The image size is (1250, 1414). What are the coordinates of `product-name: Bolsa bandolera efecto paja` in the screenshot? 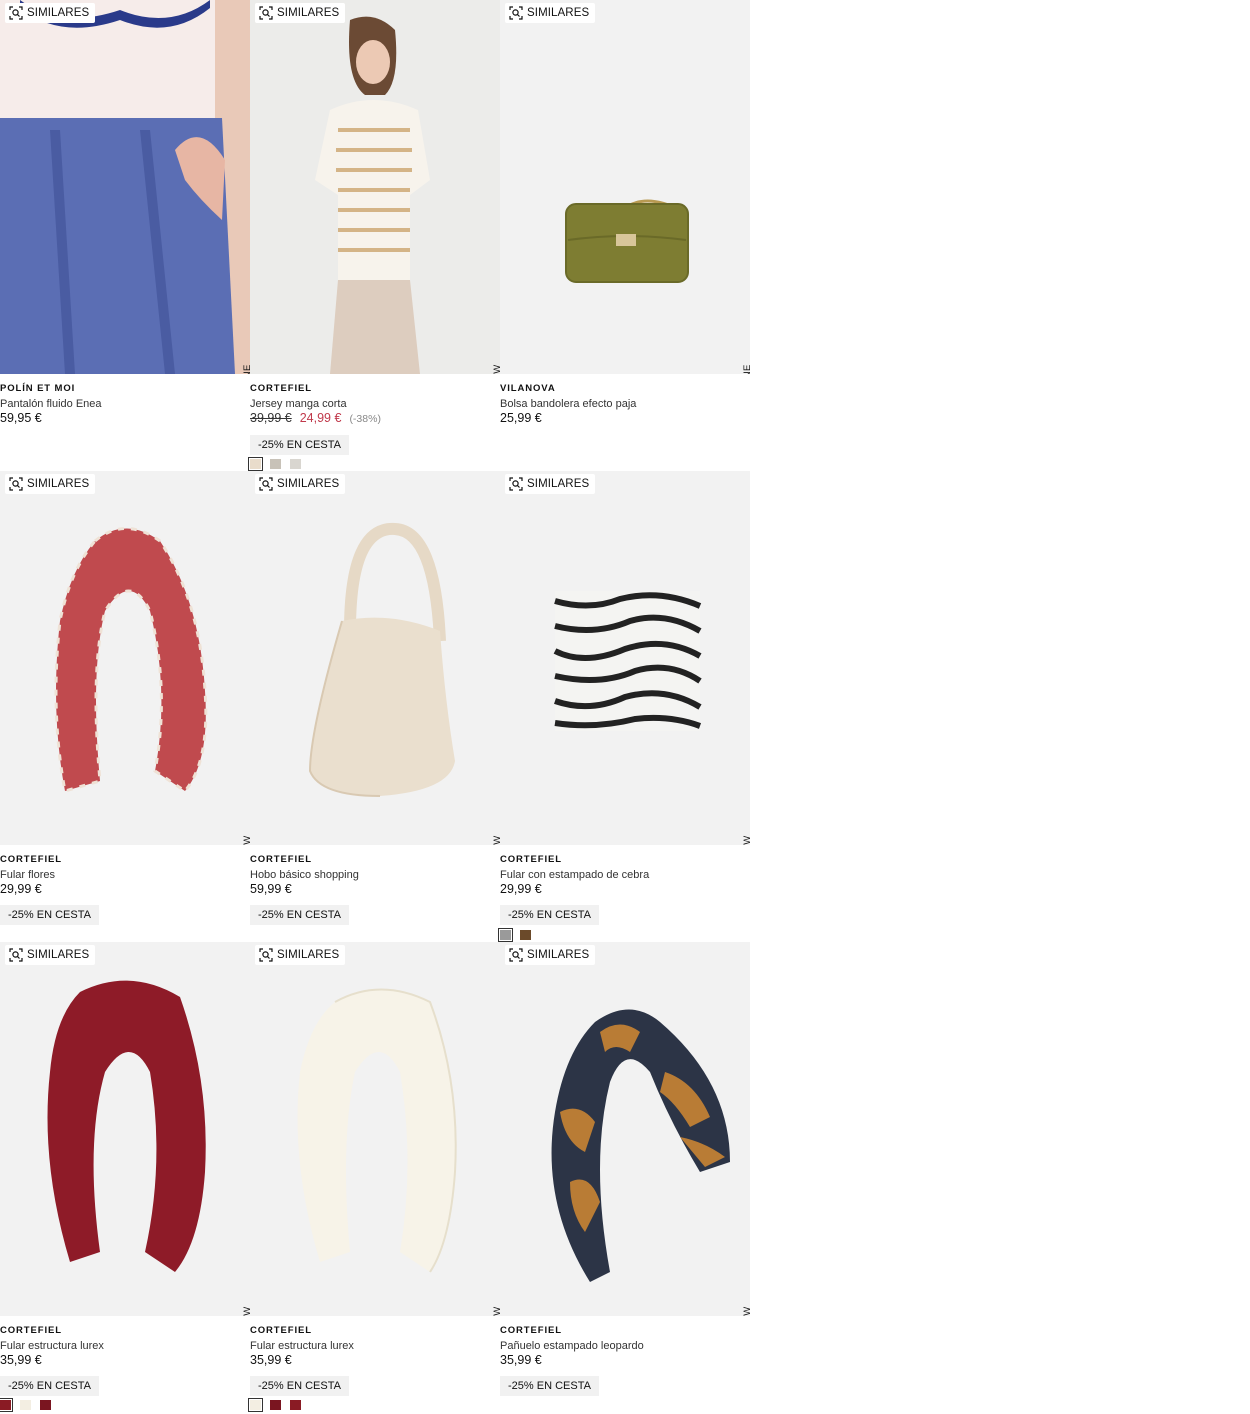 It's located at (625, 404).